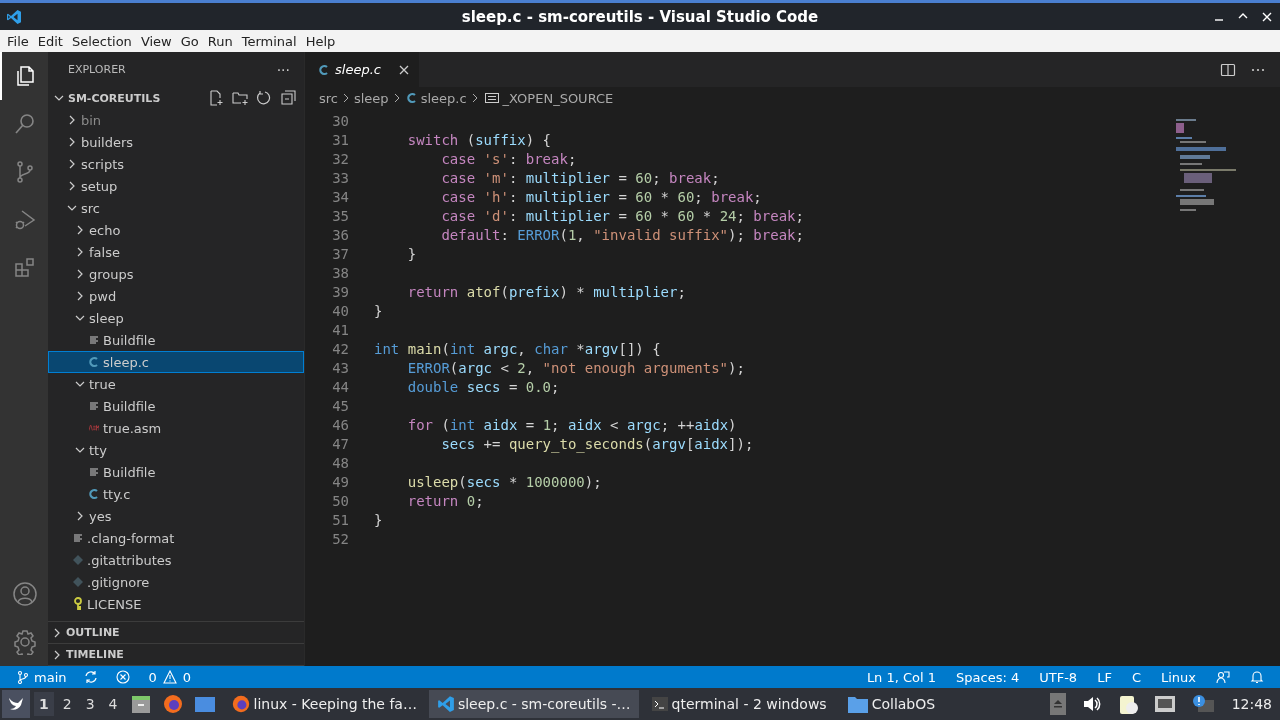  What do you see at coordinates (622, 215) in the screenshot?
I see `code-line: case 'd': multiplier = 60 * 60 * 24; break;` at bounding box center [622, 215].